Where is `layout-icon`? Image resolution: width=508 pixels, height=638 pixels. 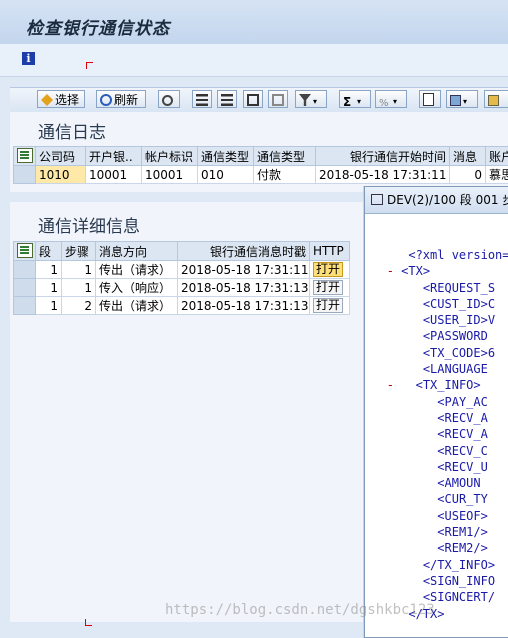
layout-icon is located at coordinates (493, 100).